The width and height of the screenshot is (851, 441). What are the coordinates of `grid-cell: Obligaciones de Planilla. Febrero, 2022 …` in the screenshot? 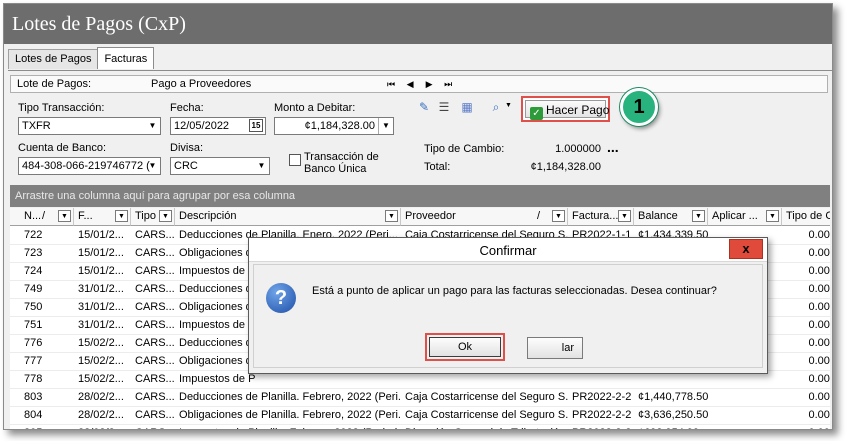 It's located at (288, 416).